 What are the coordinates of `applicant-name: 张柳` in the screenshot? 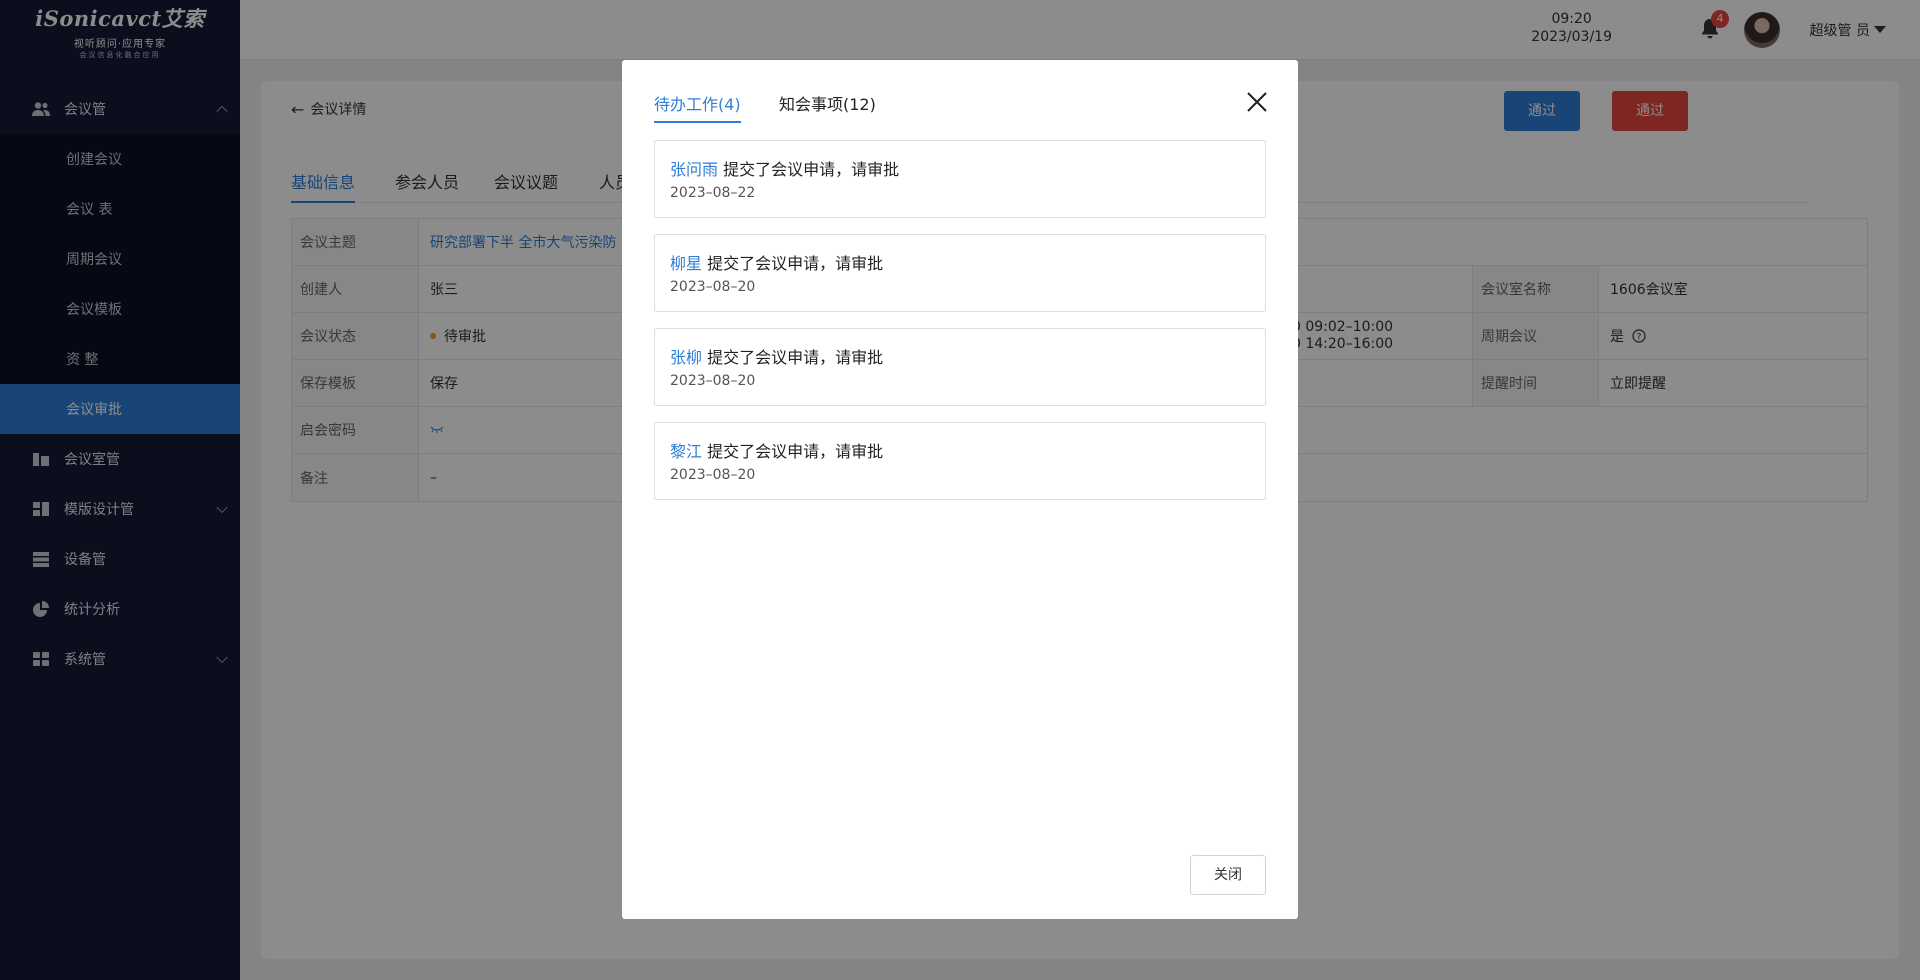 It's located at (686, 357).